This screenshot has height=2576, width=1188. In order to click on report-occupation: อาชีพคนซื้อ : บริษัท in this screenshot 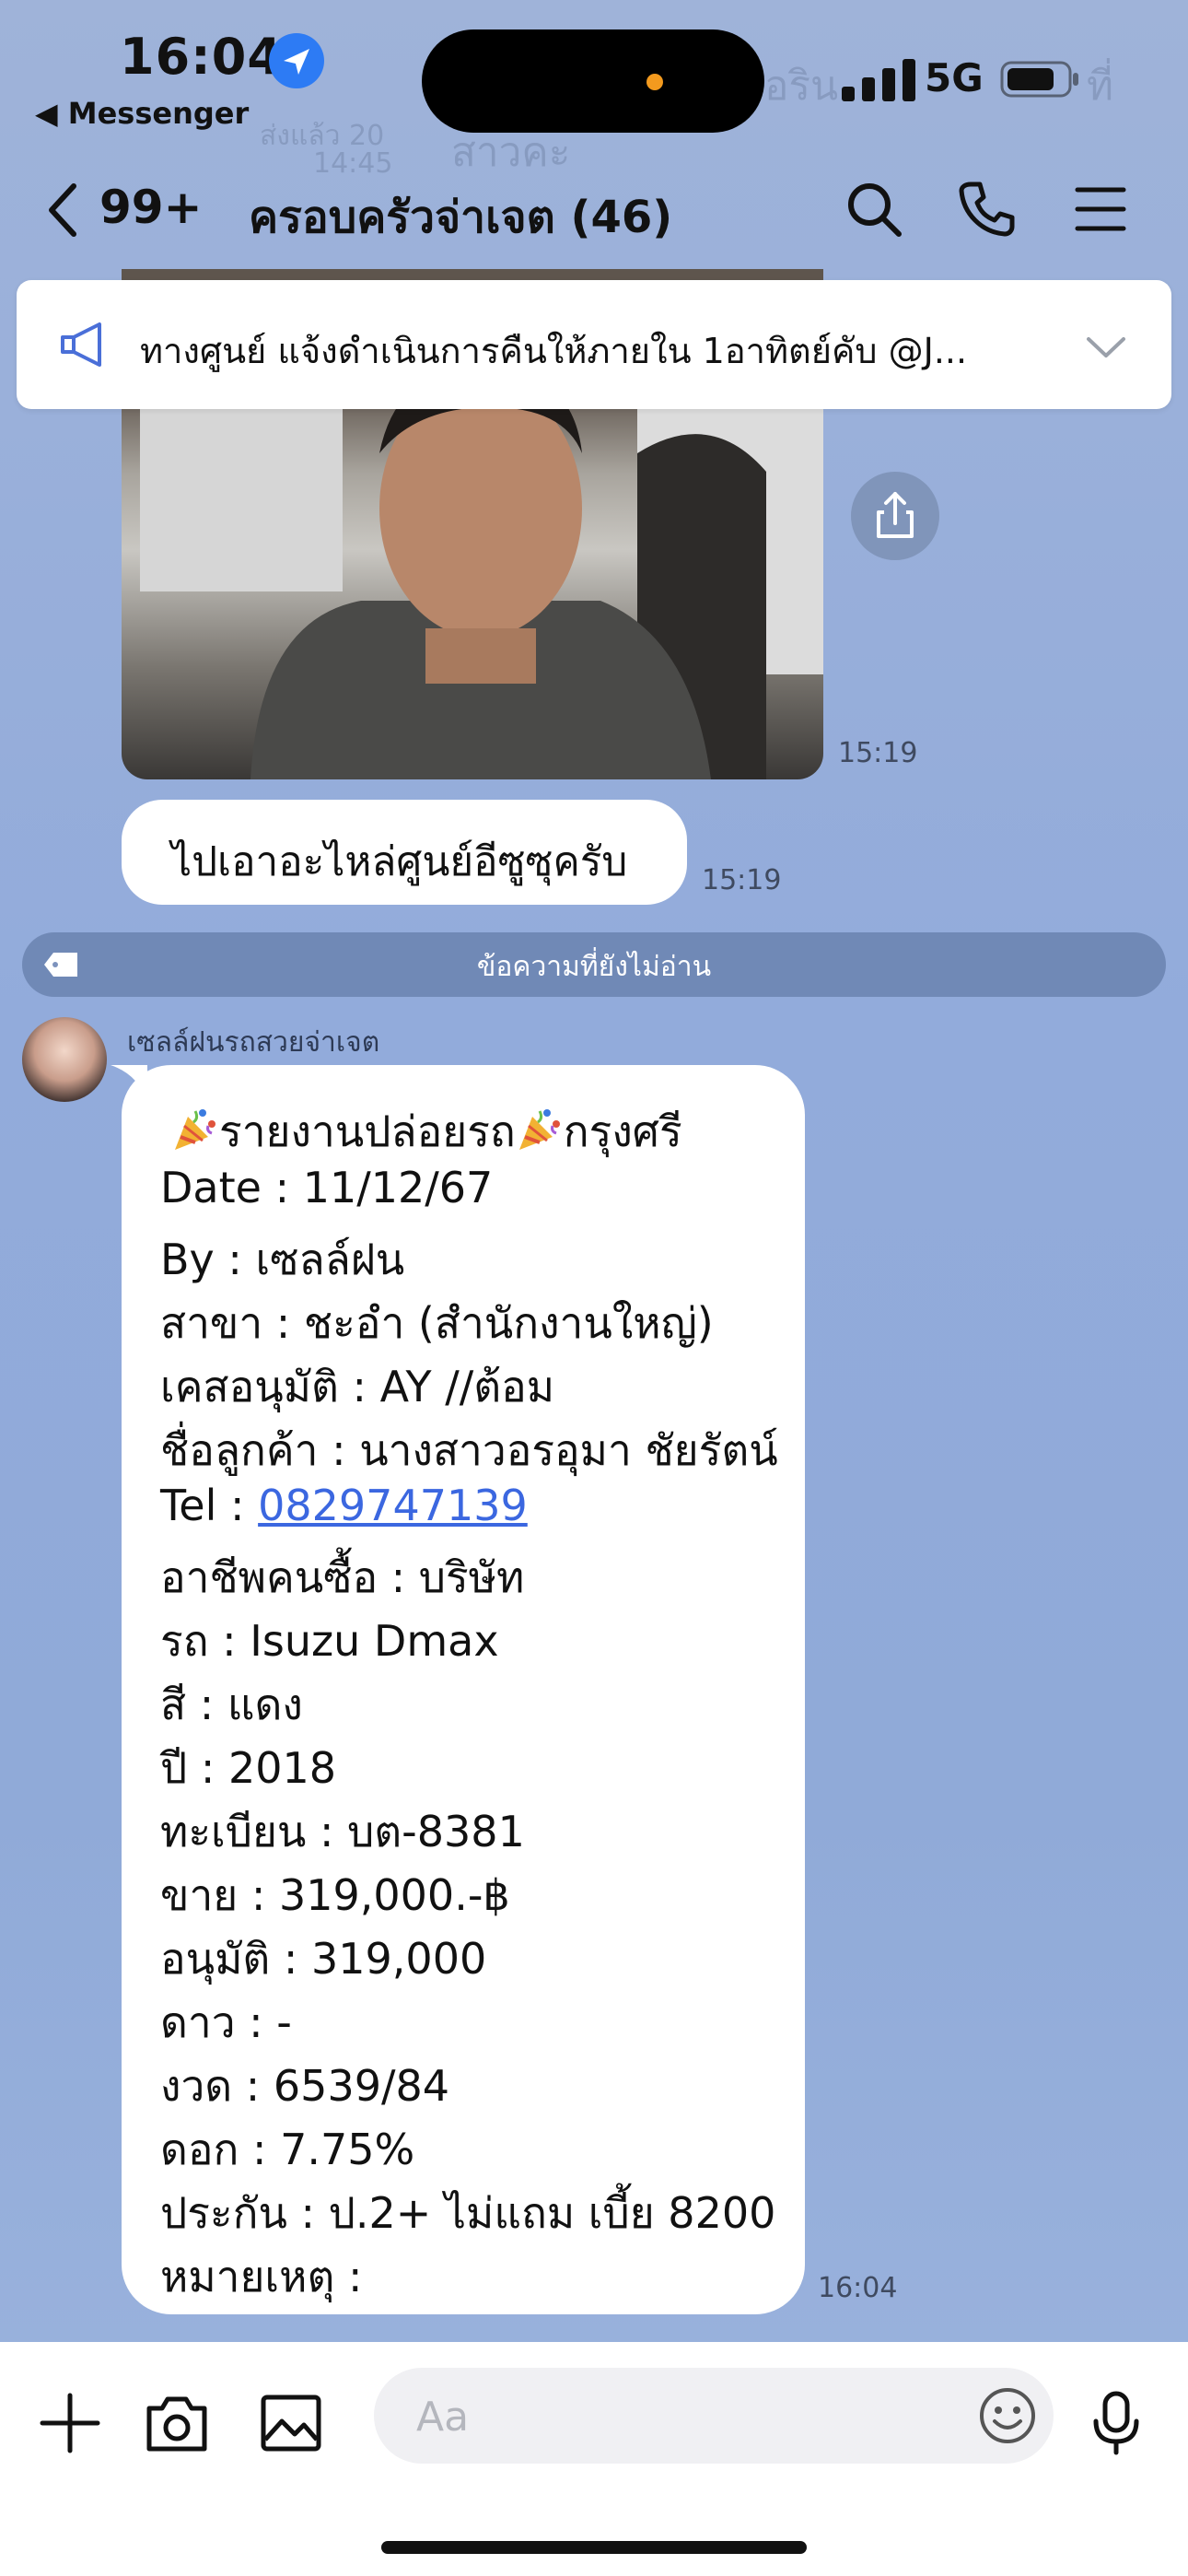, I will do `click(342, 1577)`.